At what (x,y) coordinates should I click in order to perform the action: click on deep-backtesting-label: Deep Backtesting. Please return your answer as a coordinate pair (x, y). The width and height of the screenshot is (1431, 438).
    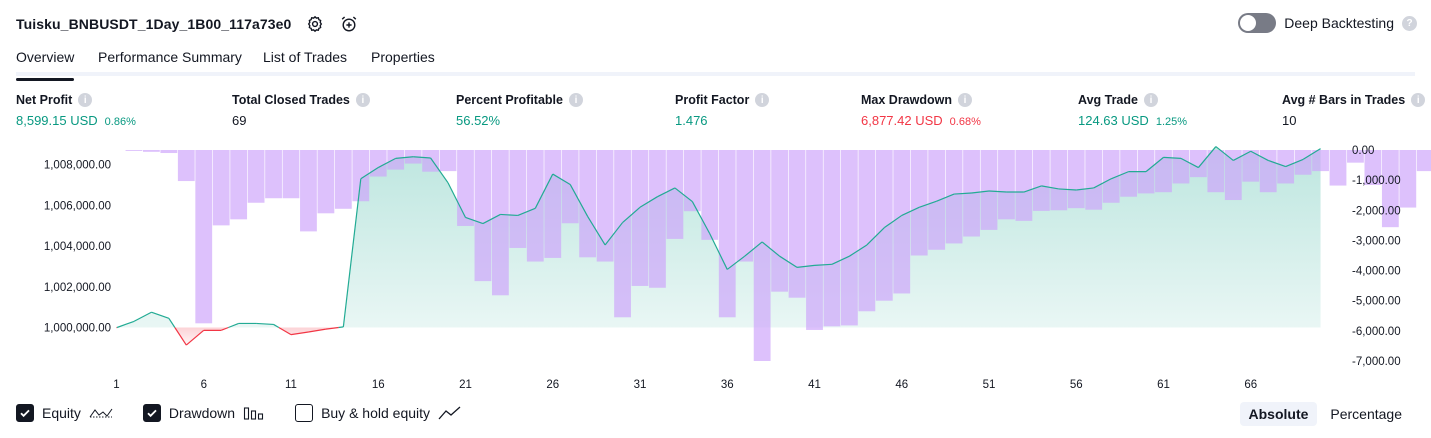
    Looking at the image, I should click on (1339, 23).